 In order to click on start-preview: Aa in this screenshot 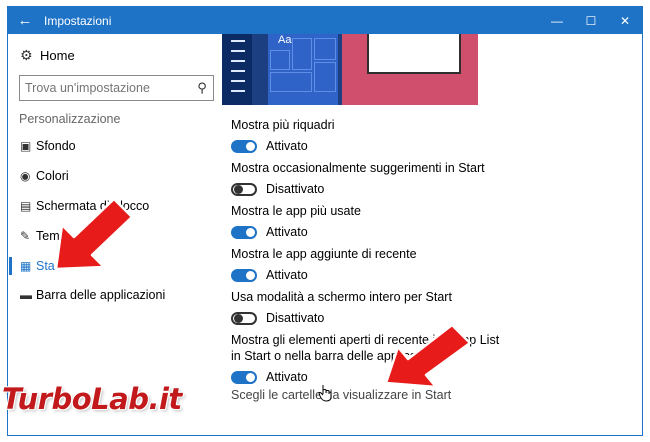, I will do `click(350, 69)`.